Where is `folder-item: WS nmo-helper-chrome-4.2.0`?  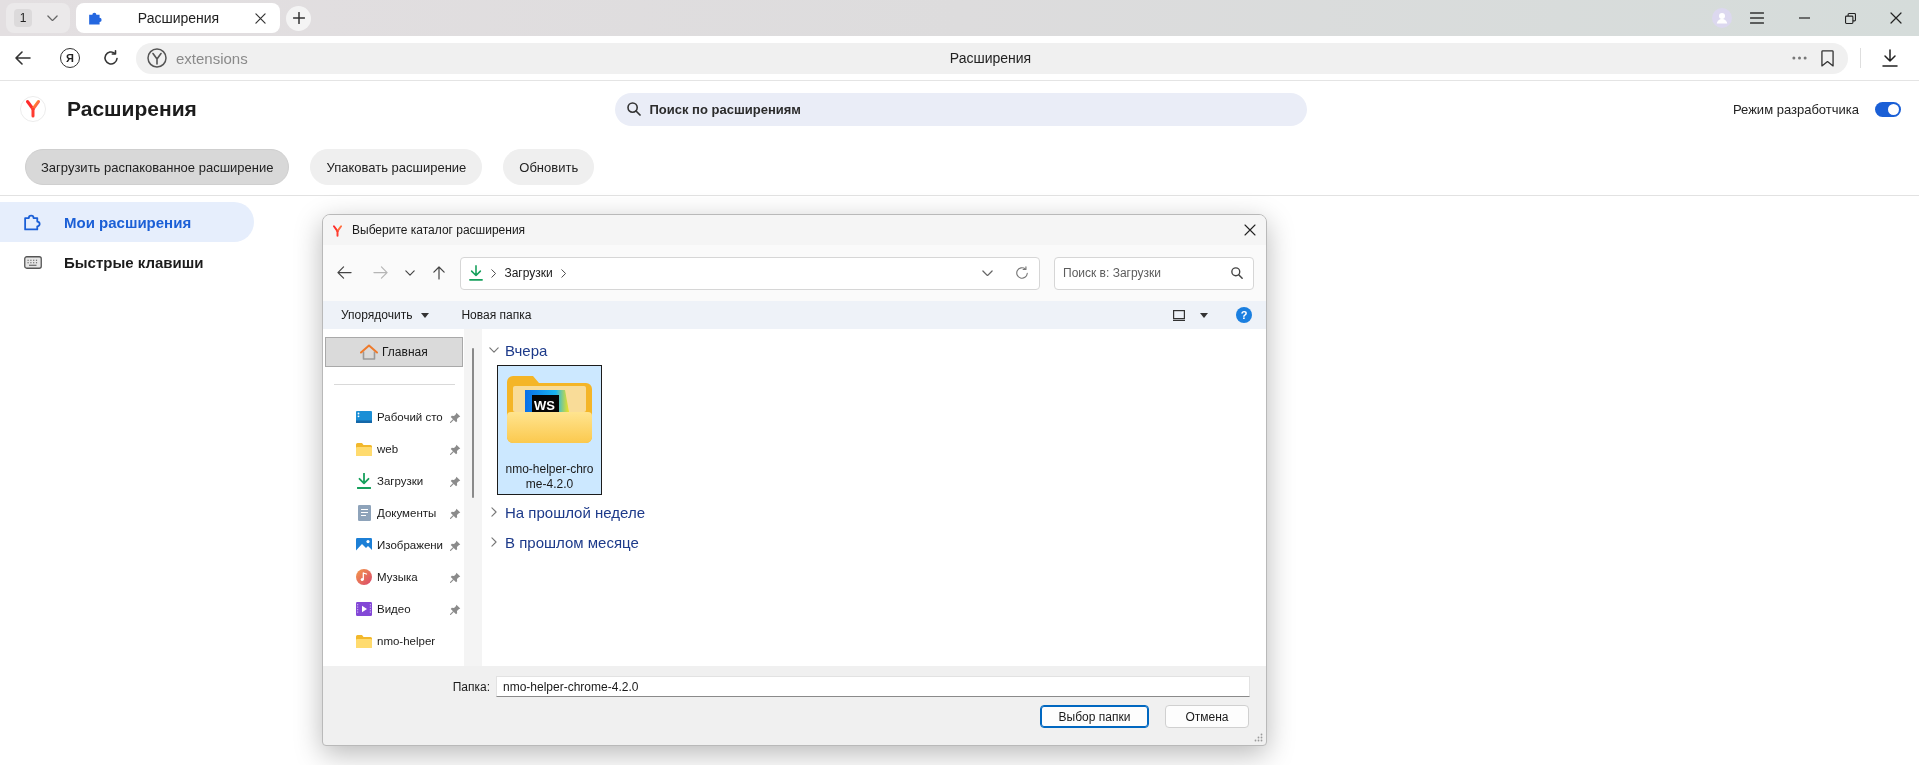
folder-item: WS nmo-helper-chrome-4.2.0 is located at coordinates (549, 430).